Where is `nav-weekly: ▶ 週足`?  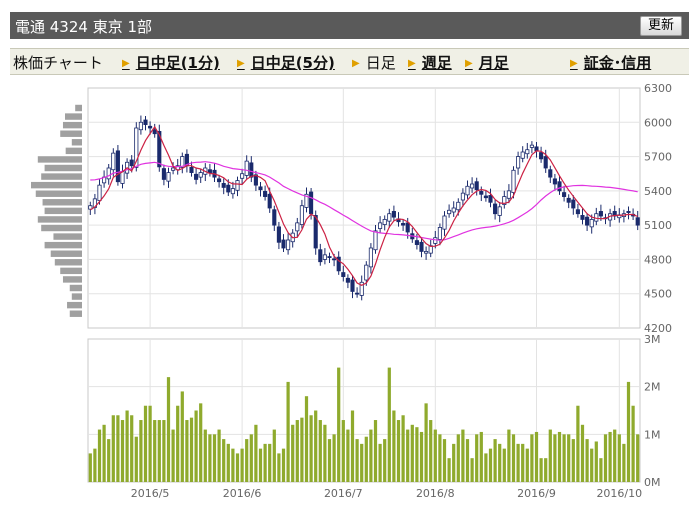
nav-weekly: ▶ 週足 is located at coordinates (430, 62).